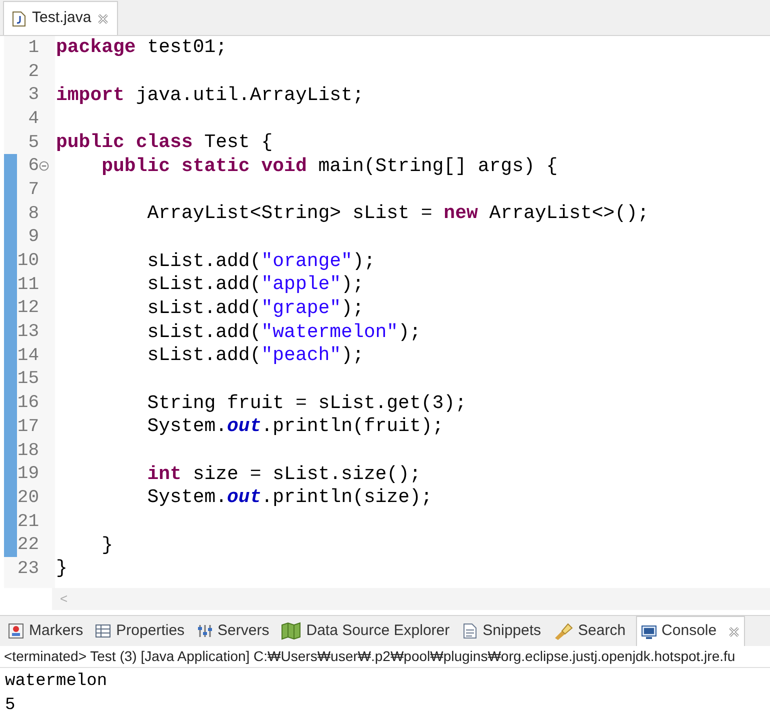  What do you see at coordinates (261, 261) in the screenshot?
I see `code-line: sList.add("orange");` at bounding box center [261, 261].